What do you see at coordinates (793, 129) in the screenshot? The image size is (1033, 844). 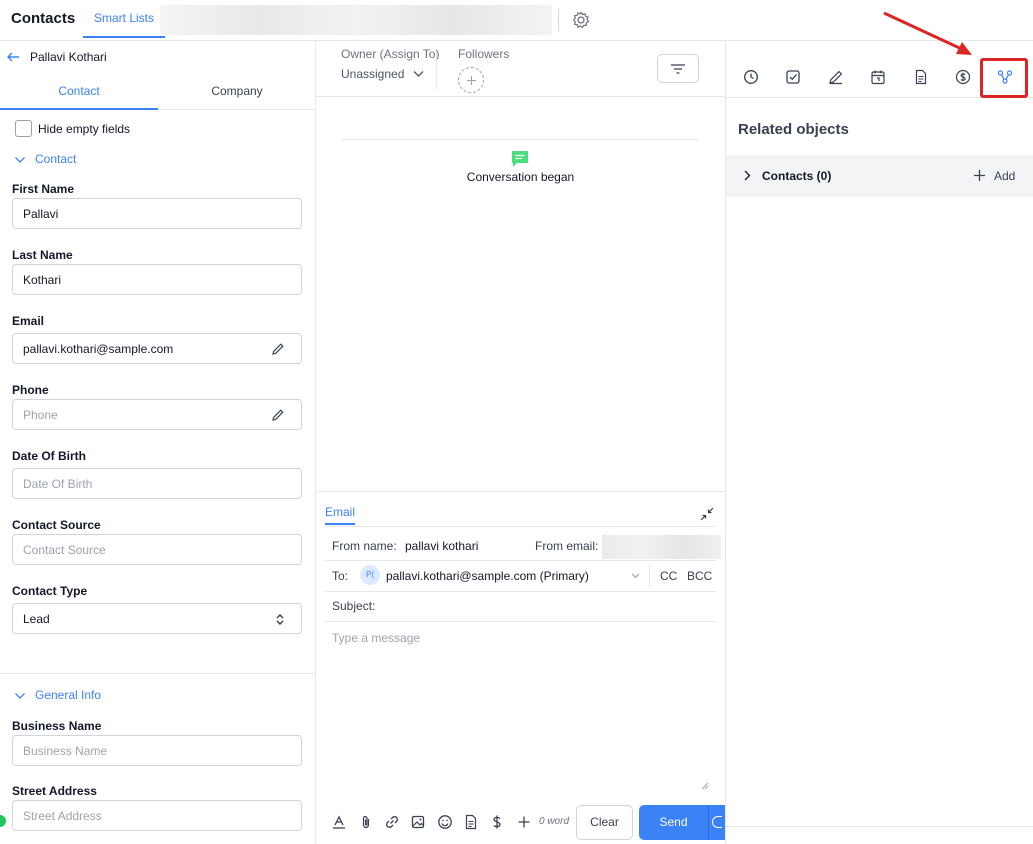 I see `related-objects-title: Related objects` at bounding box center [793, 129].